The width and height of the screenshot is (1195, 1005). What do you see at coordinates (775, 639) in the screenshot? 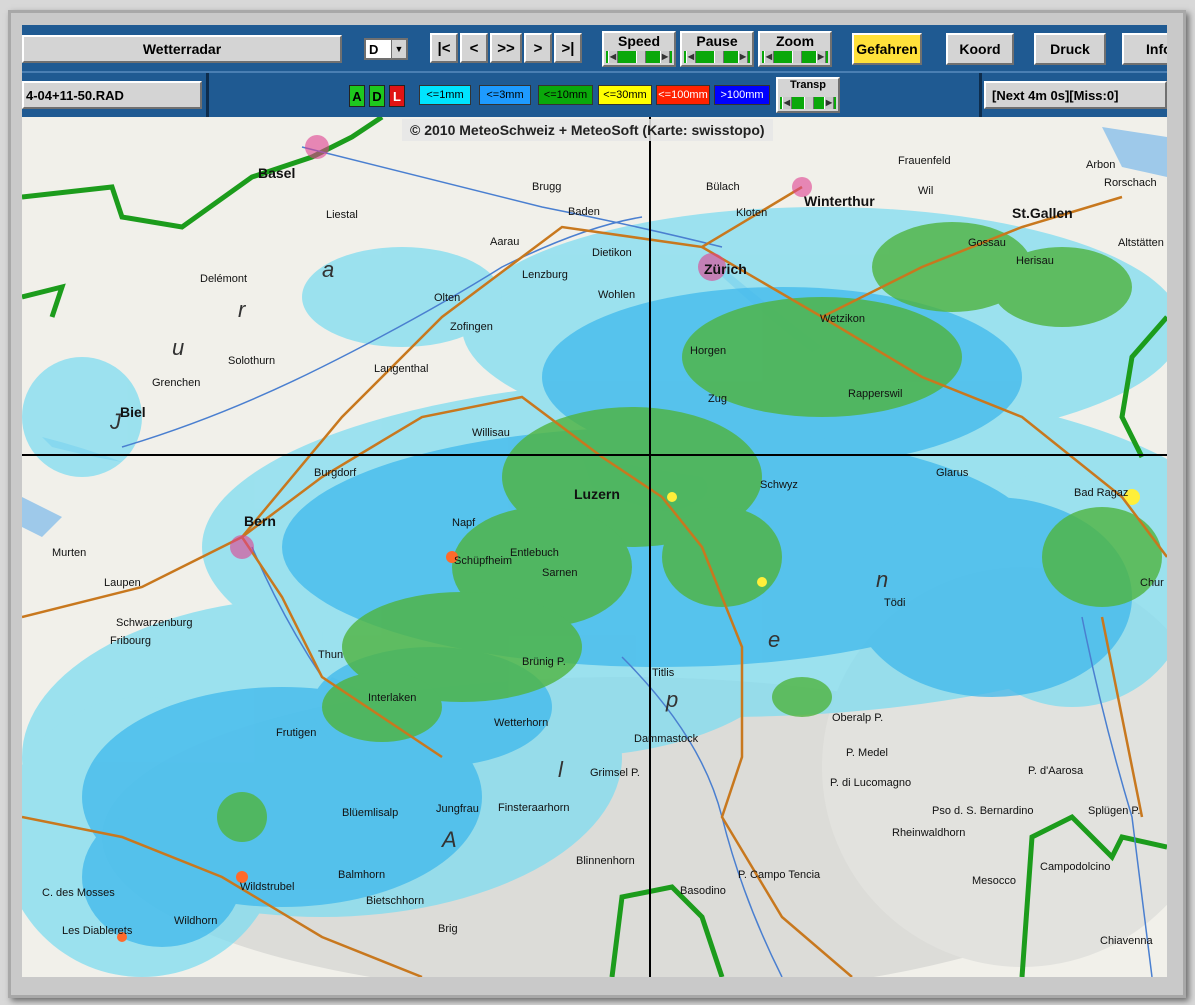
I see `region-letter: e` at bounding box center [775, 639].